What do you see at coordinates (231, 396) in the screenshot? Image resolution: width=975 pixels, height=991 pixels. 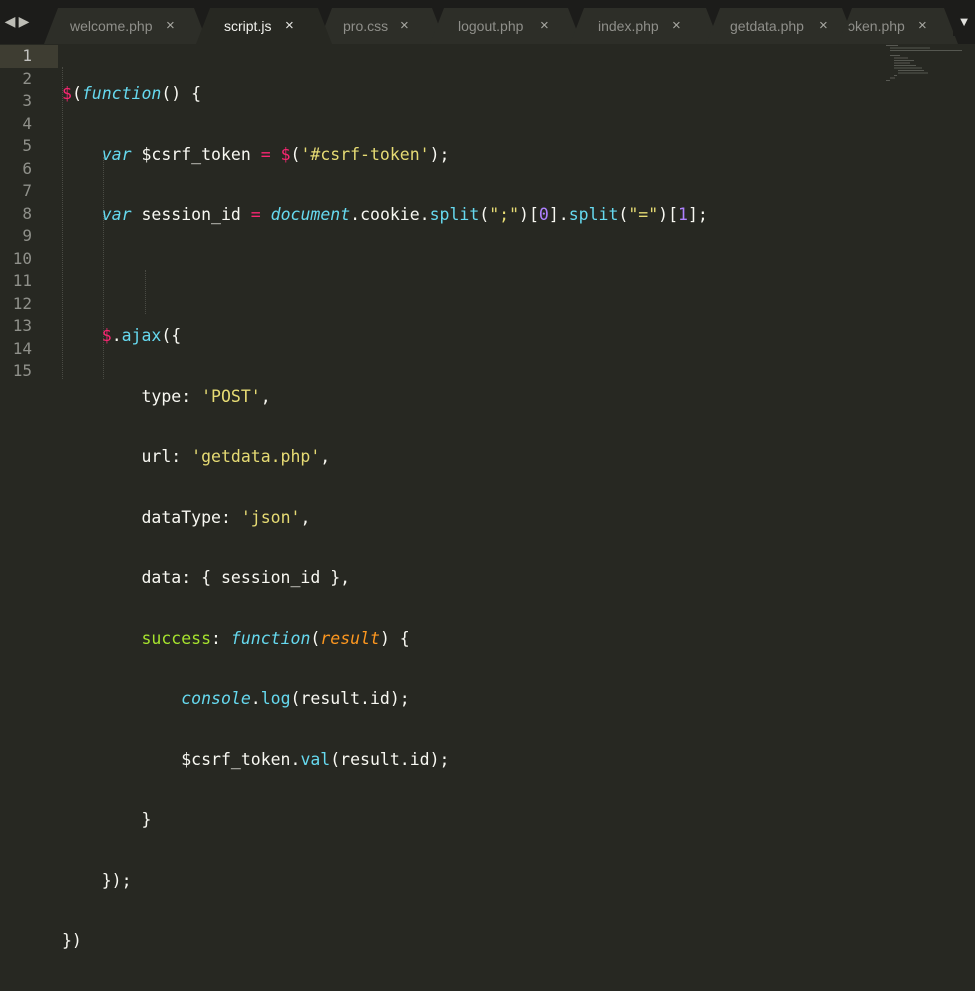 I see `token: 'POST'` at bounding box center [231, 396].